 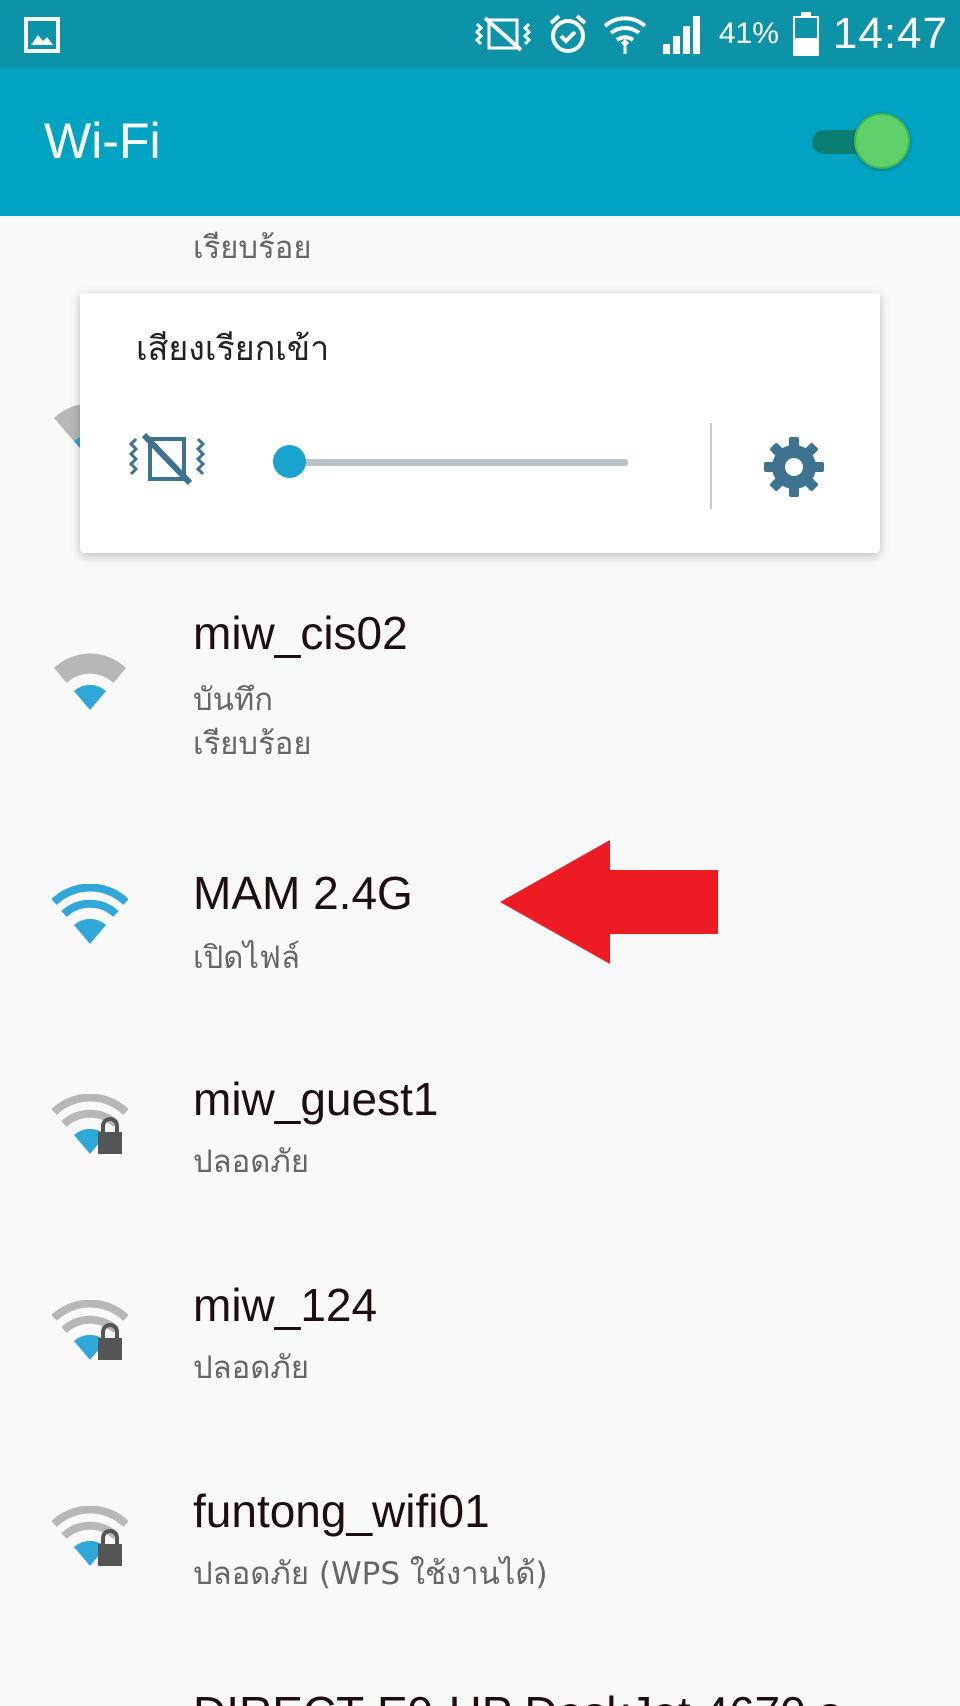 I want to click on partial-network-status: เรียบร้อย, so click(x=252, y=248).